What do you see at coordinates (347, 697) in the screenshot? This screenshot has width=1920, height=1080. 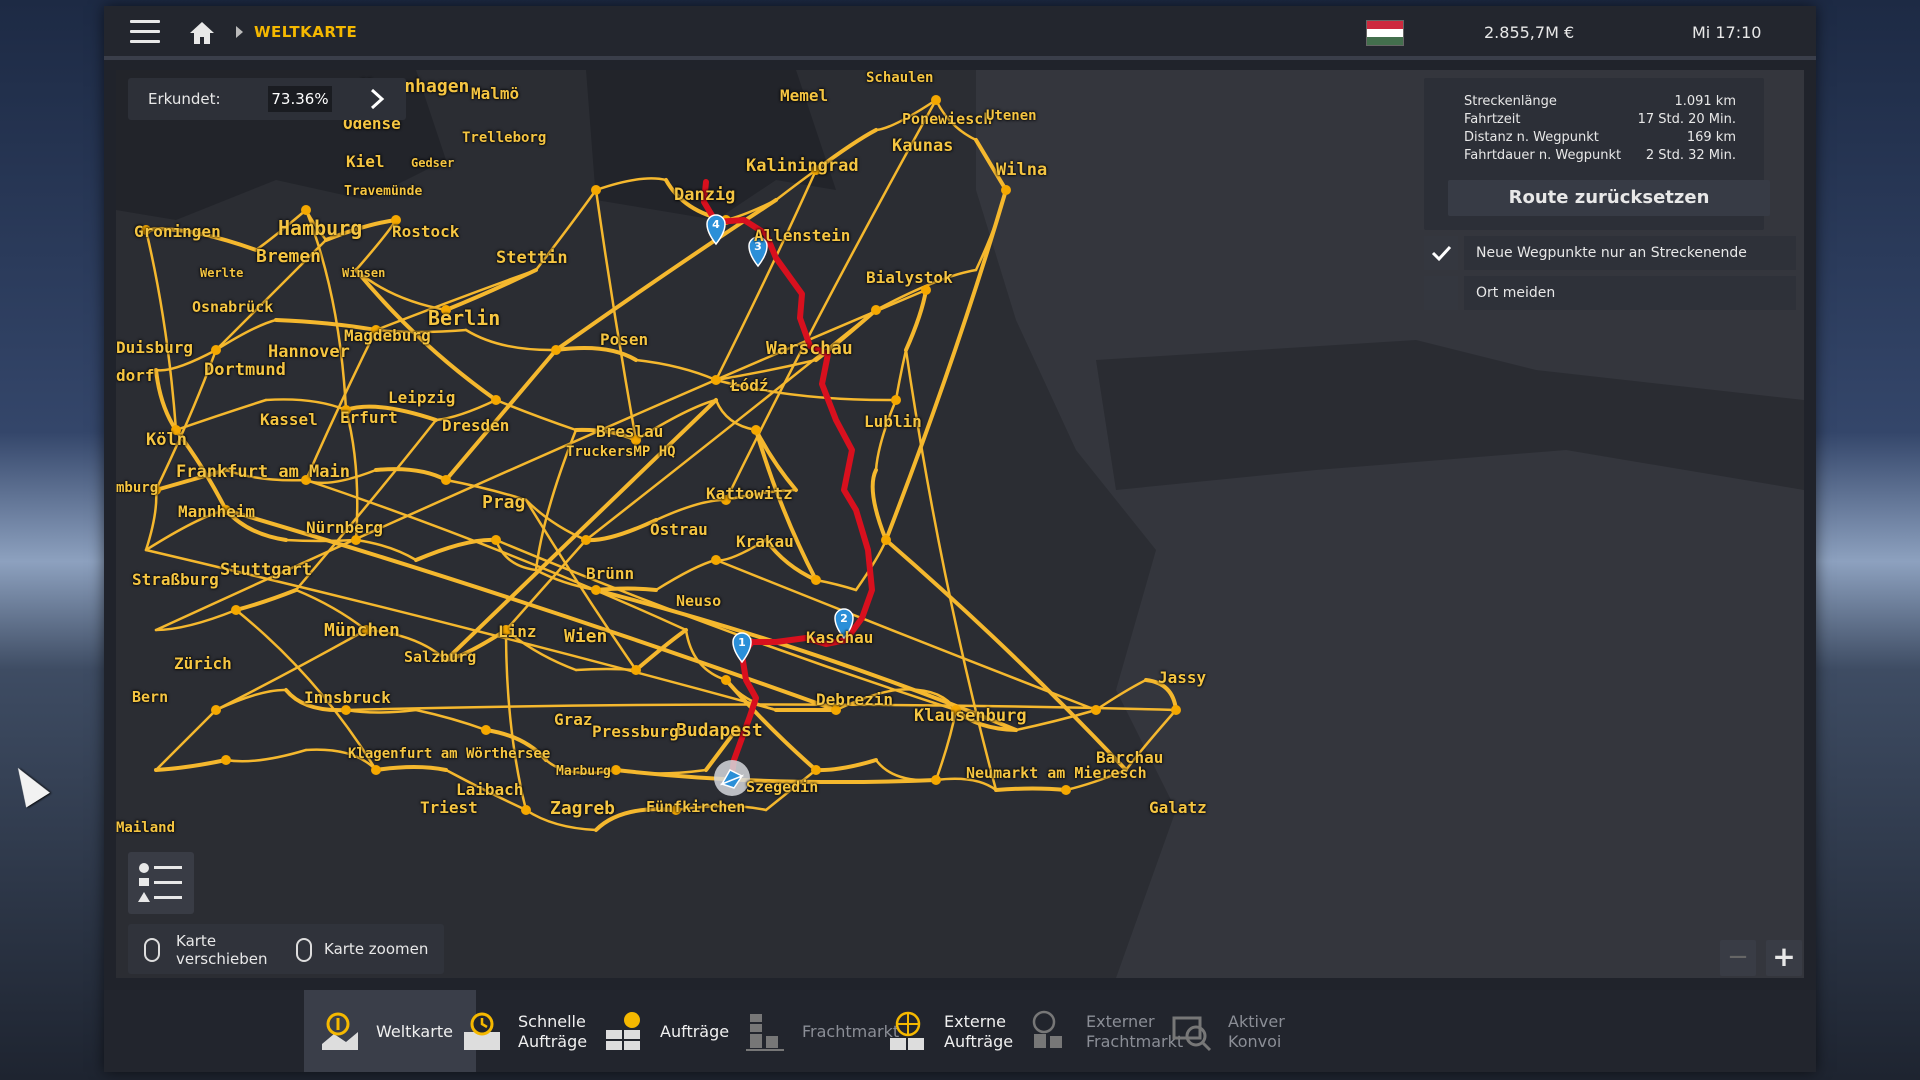 I see `city-label: Innsbruck` at bounding box center [347, 697].